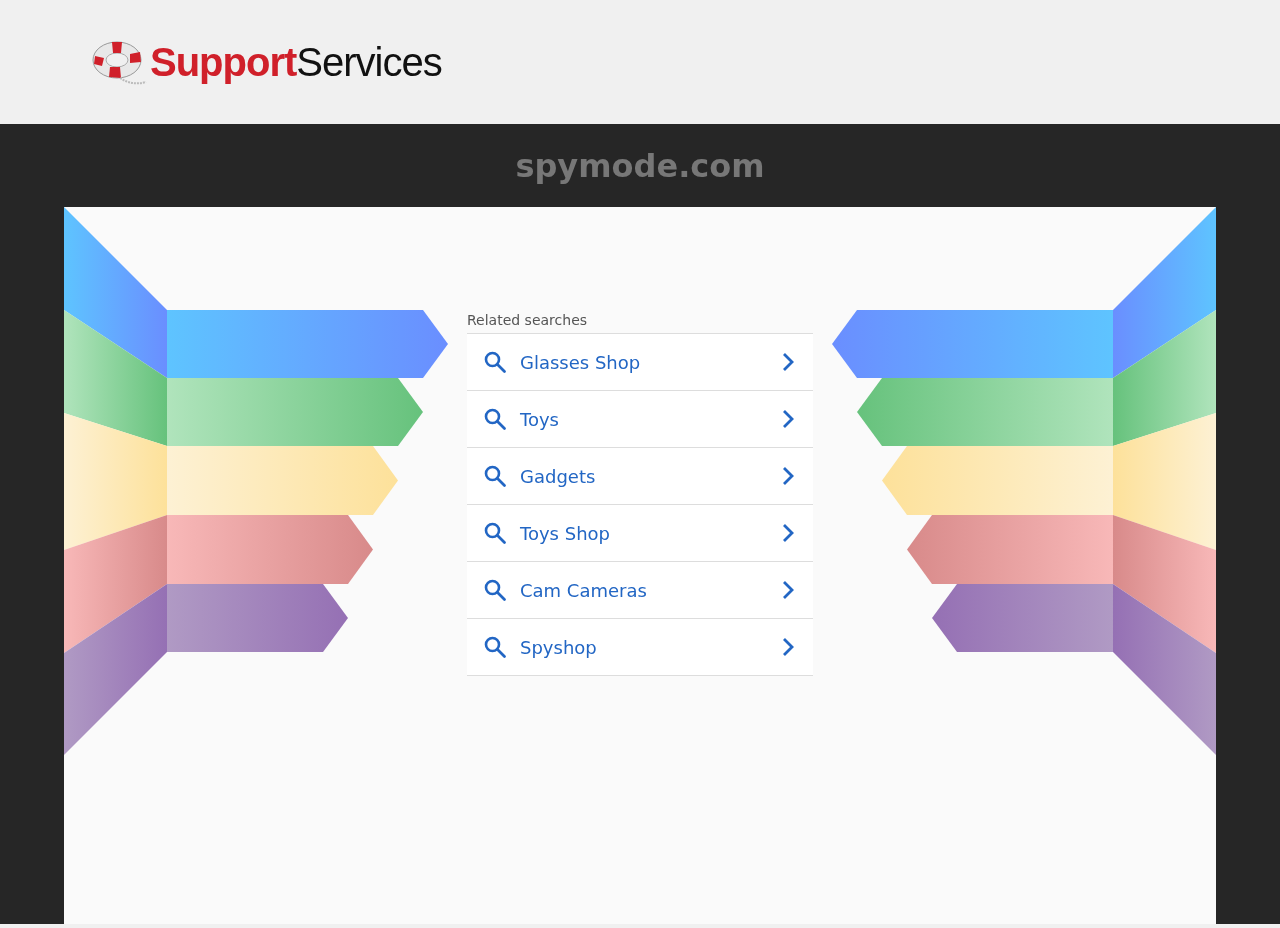  Describe the element at coordinates (640, 418) in the screenshot. I see `search-link: Toys` at that location.